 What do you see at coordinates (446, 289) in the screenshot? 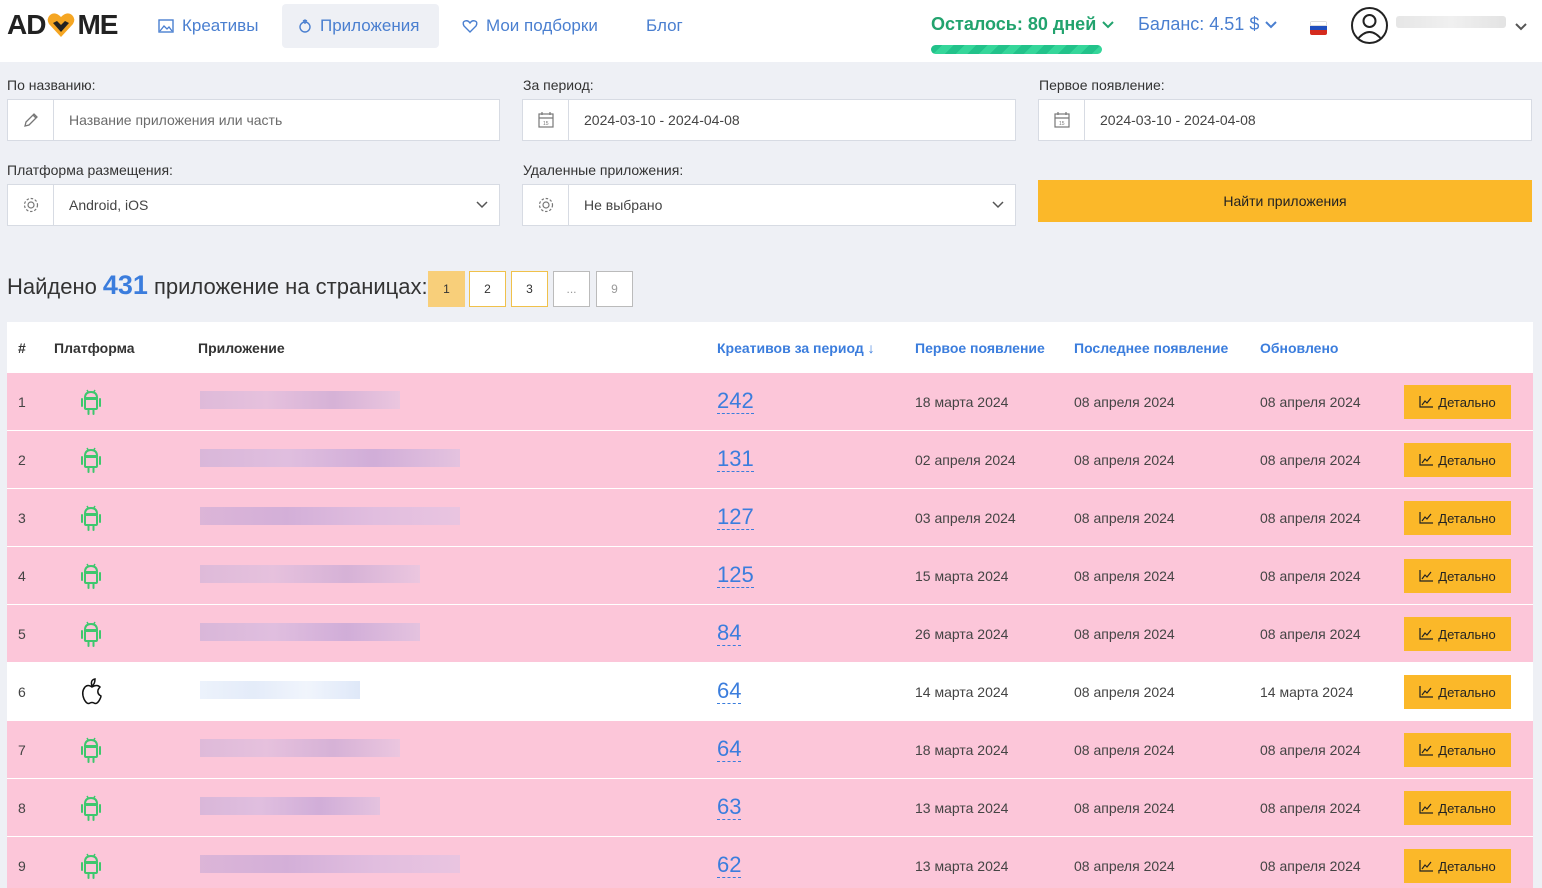
I see `page-button-1: 1` at bounding box center [446, 289].